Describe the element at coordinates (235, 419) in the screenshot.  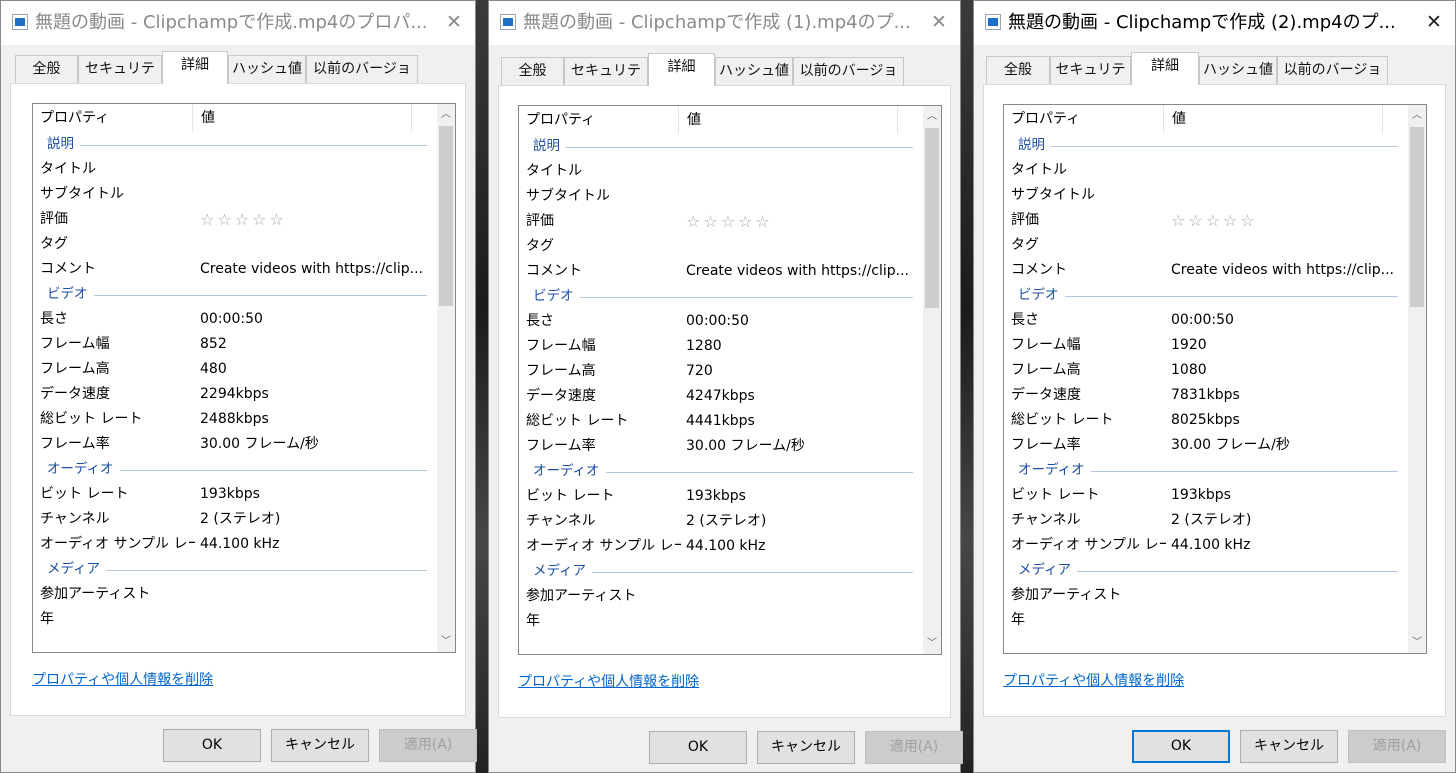
I see `row-total-bitrate: 総ビット レート 2488kbps` at that location.